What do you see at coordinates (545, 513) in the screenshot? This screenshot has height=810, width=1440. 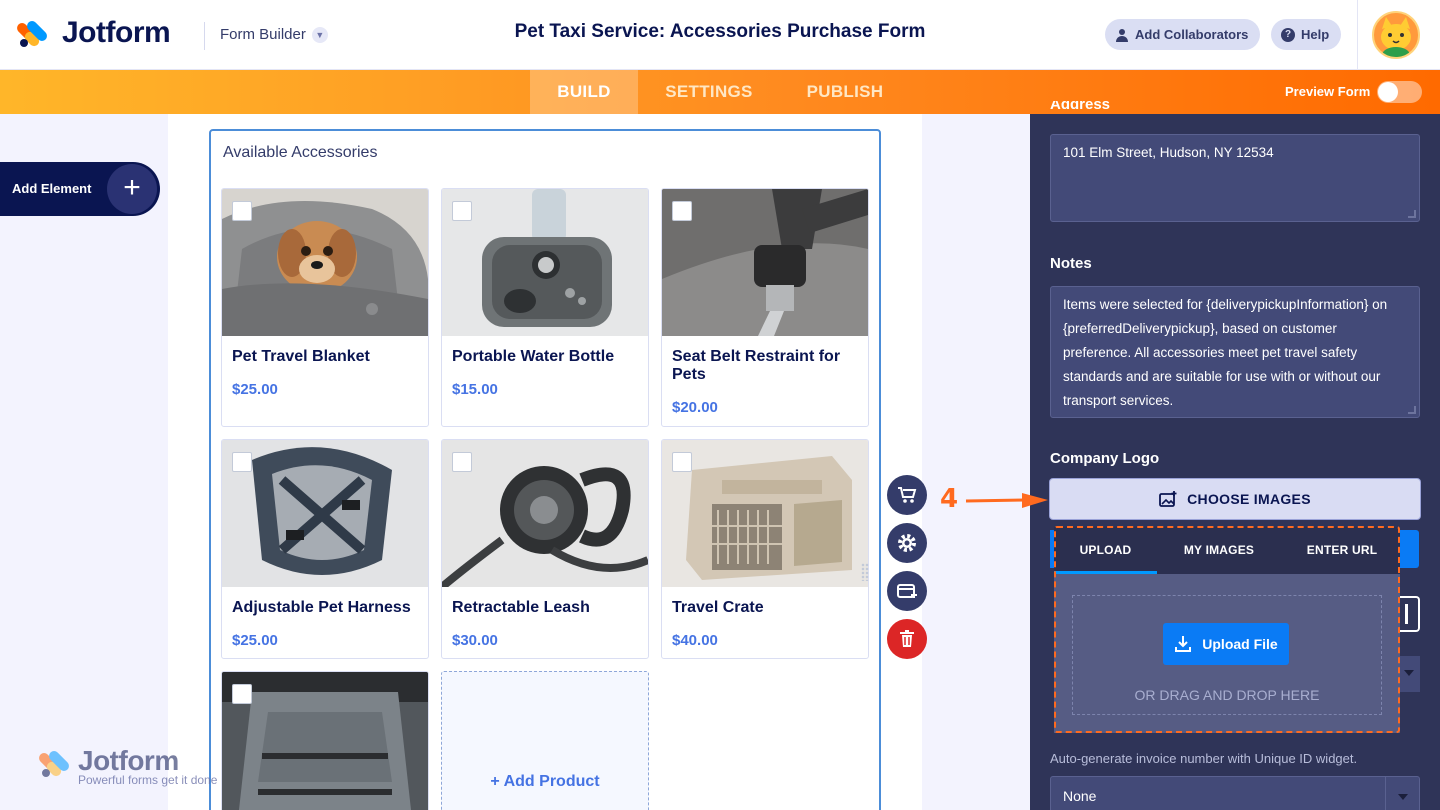 I see `product-image-leash` at bounding box center [545, 513].